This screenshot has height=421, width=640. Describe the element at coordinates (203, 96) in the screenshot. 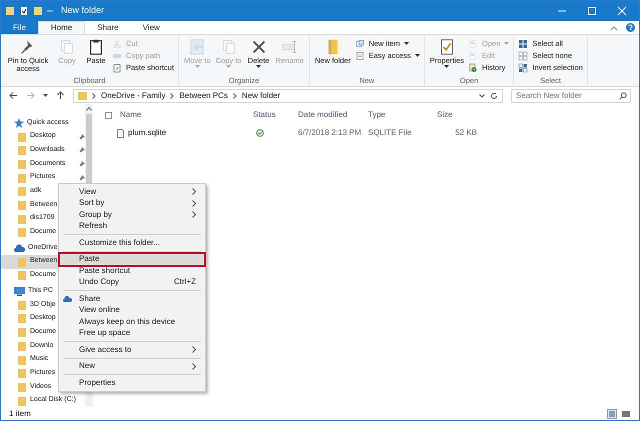

I see `breadcrumb-item: Between PCs` at that location.